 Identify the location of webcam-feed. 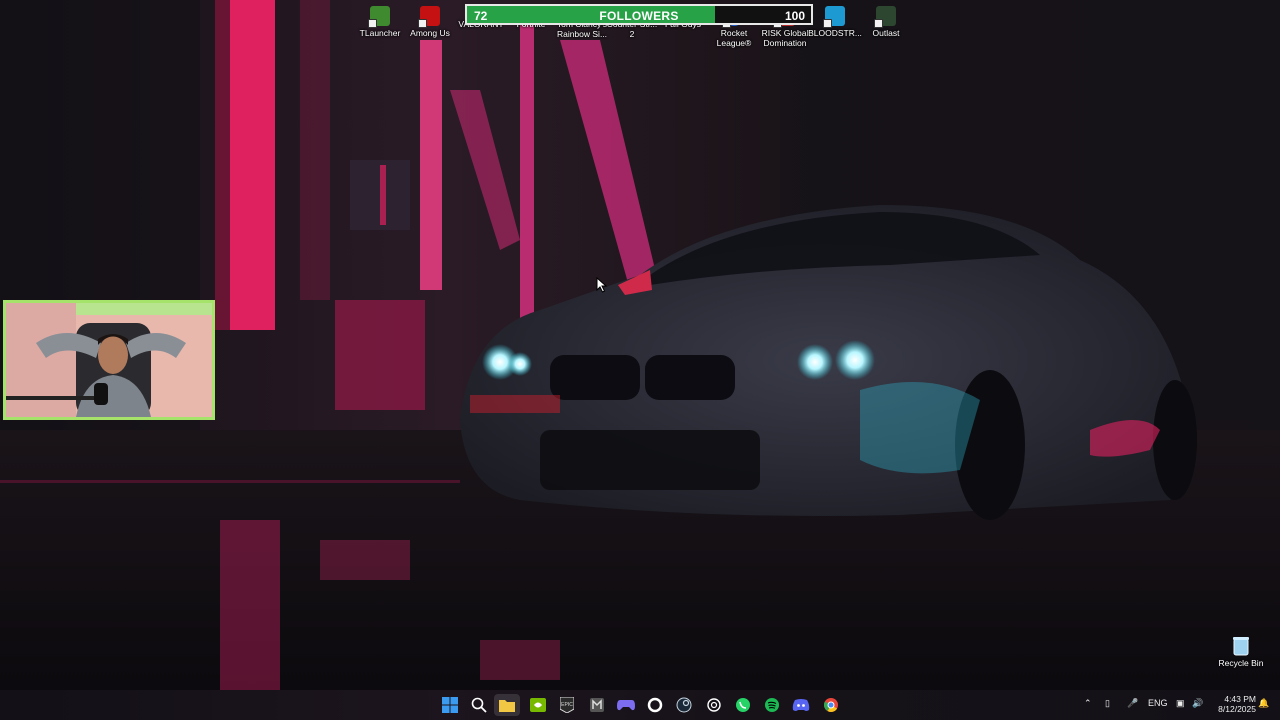
(109, 360).